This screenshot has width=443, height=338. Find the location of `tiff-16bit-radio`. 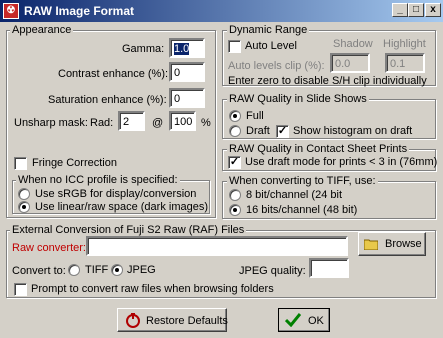

tiff-16bit-radio is located at coordinates (235, 210).